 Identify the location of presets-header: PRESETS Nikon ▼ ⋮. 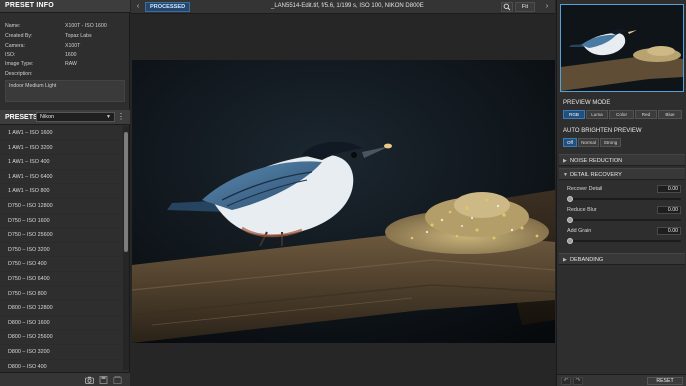
(65, 117).